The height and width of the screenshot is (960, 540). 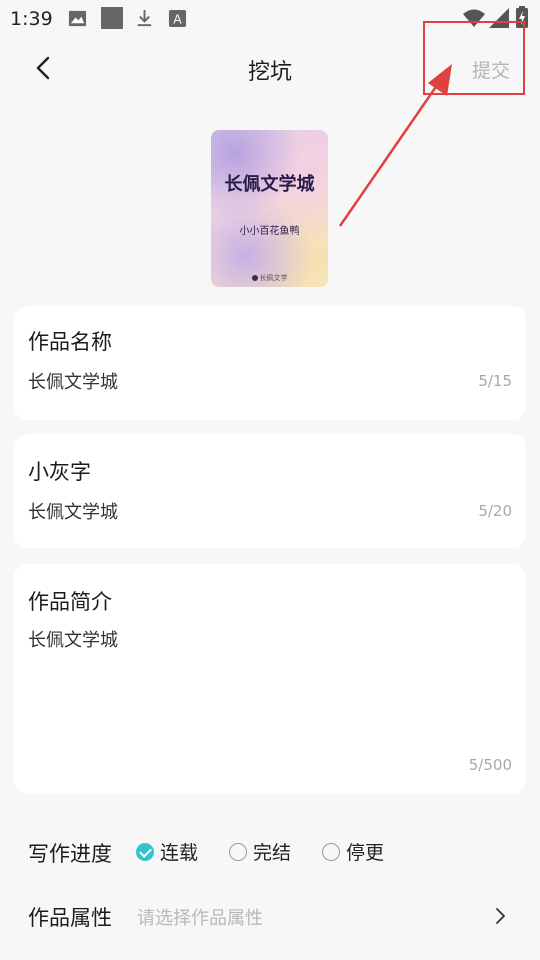 What do you see at coordinates (254, 278) in the screenshot?
I see `cover-logo-icon` at bounding box center [254, 278].